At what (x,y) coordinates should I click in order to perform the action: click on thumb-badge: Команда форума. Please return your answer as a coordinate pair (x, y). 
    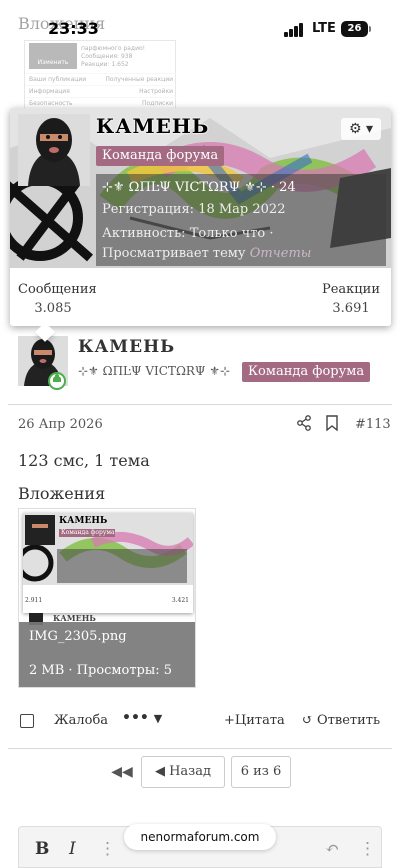
    Looking at the image, I should click on (88, 532).